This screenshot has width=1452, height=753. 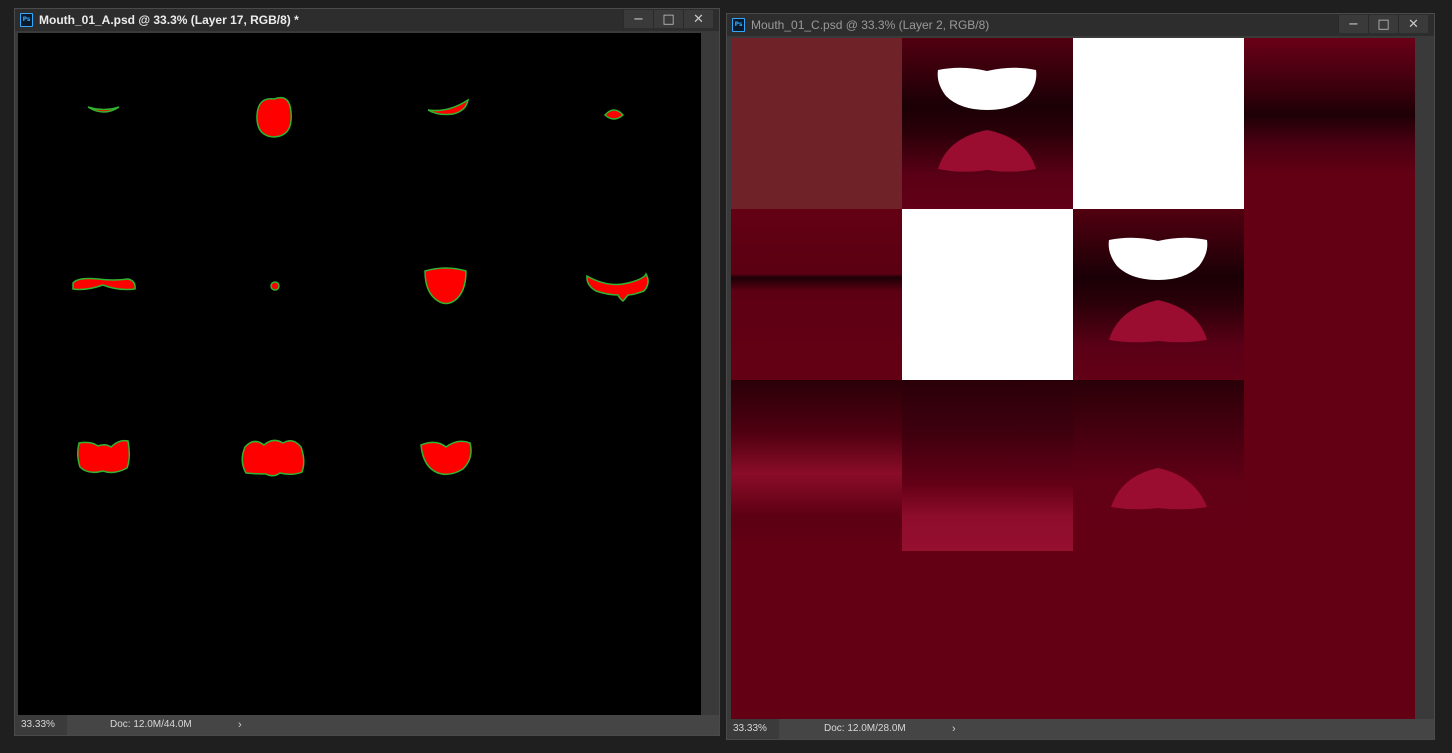 I want to click on document-title: Mouth_01_C.psd @ 33.3% (Layer 2, RGB/8), so click(x=870, y=25).